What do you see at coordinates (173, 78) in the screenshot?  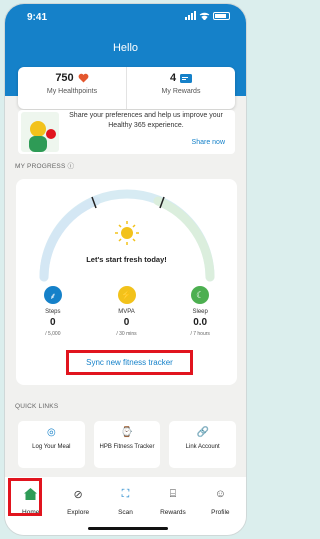 I see `rewards-value: 4` at bounding box center [173, 78].